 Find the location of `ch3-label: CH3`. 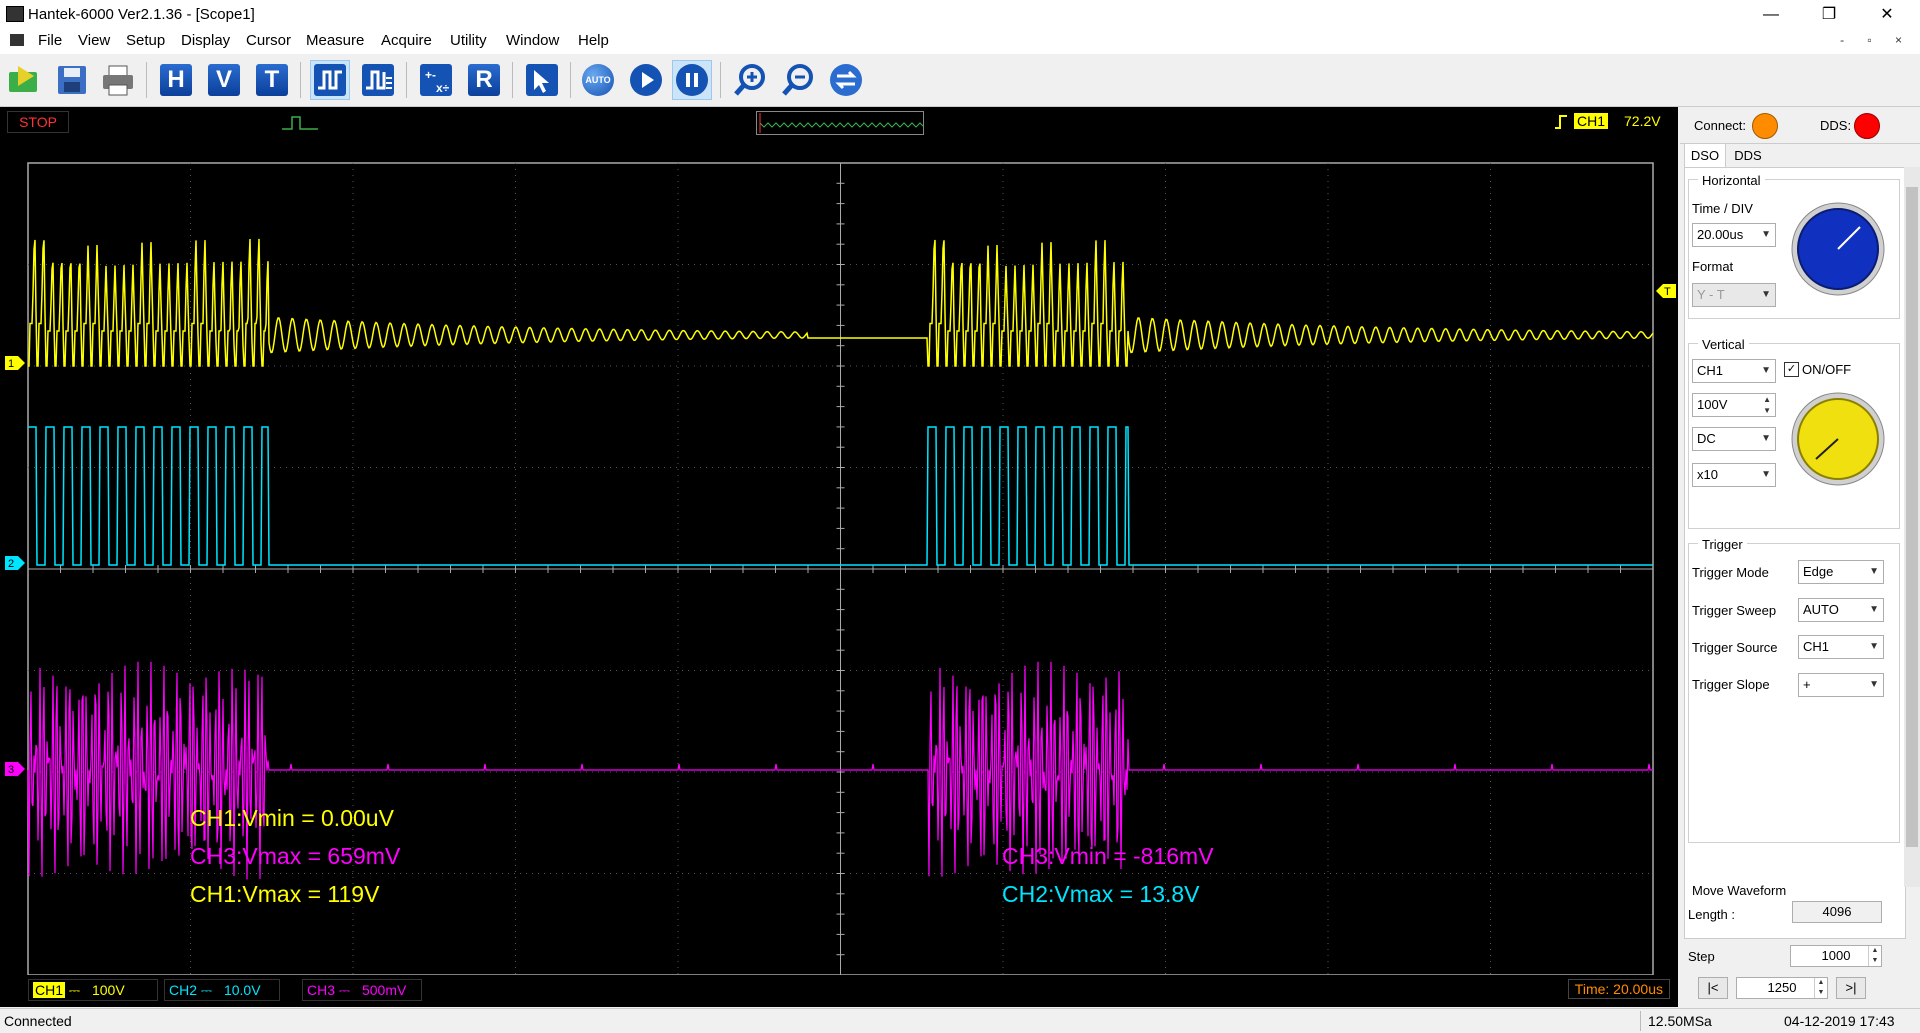

ch3-label: CH3 is located at coordinates (321, 990).